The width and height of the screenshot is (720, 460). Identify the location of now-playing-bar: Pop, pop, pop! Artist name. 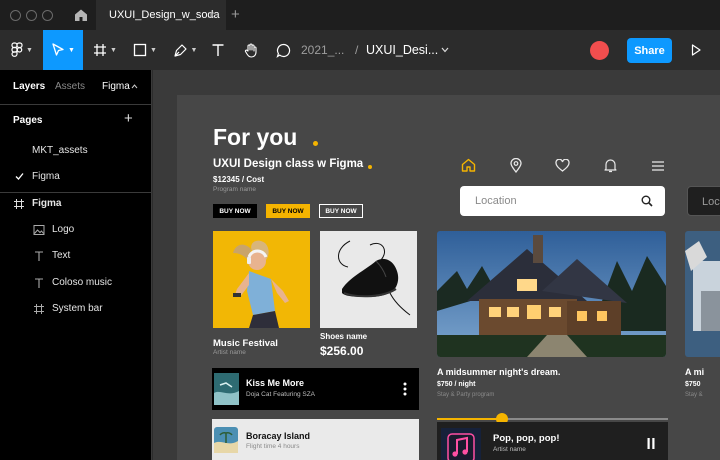
(552, 441).